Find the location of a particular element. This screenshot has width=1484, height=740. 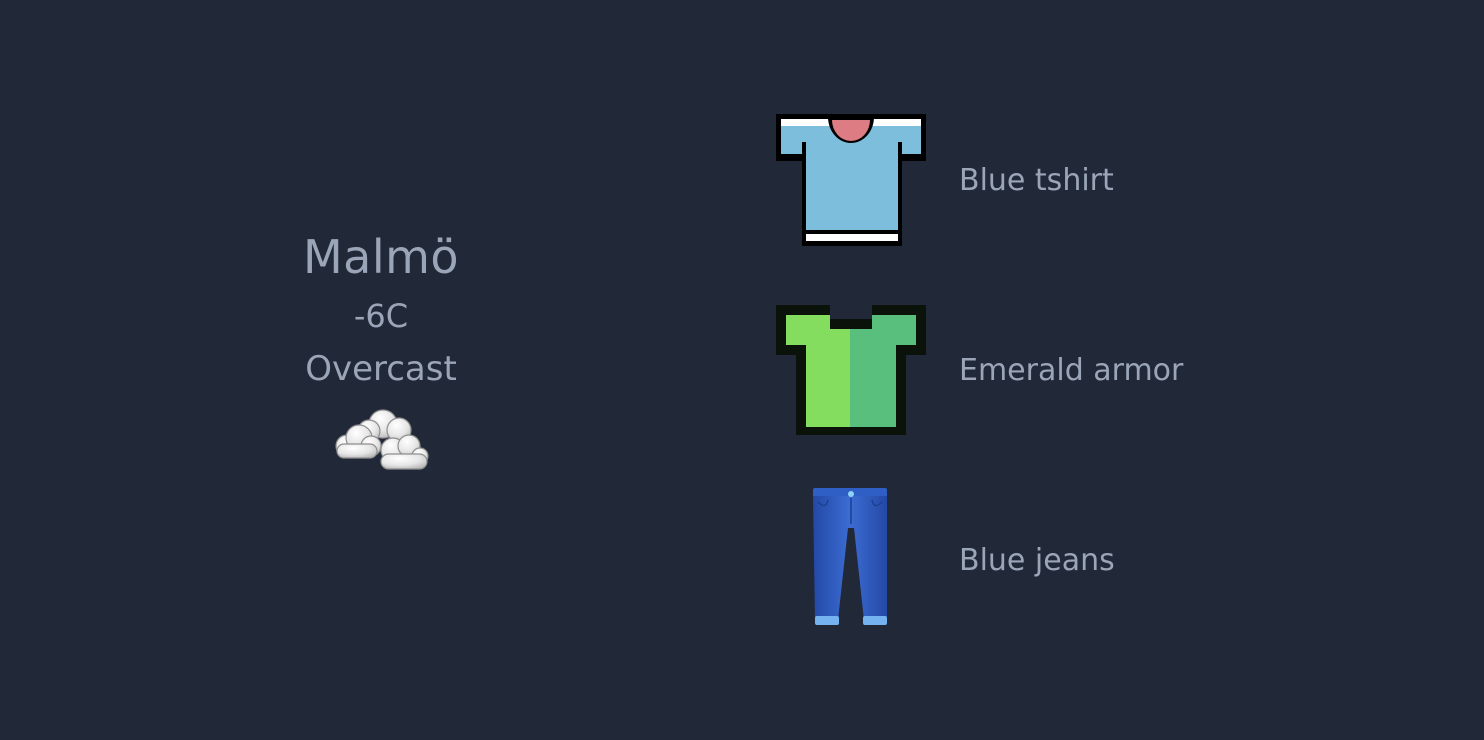

cloud-icon is located at coordinates (382, 439).